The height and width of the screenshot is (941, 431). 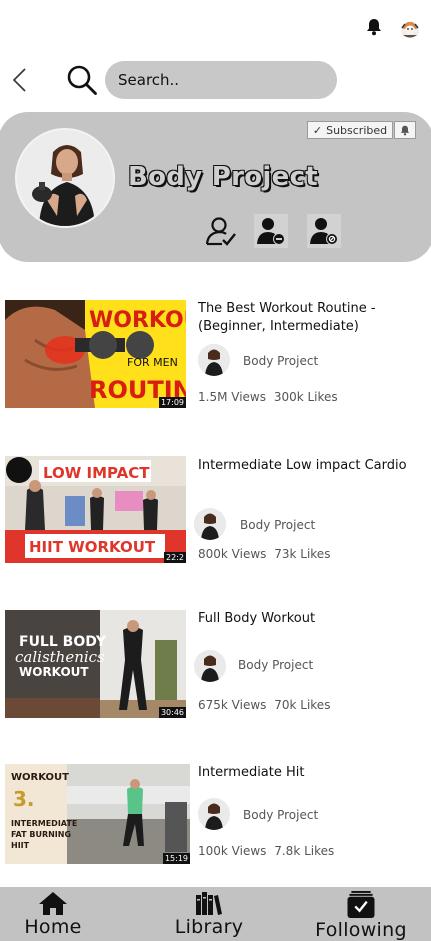 I want to click on nav-library: Library, so click(x=209, y=914).